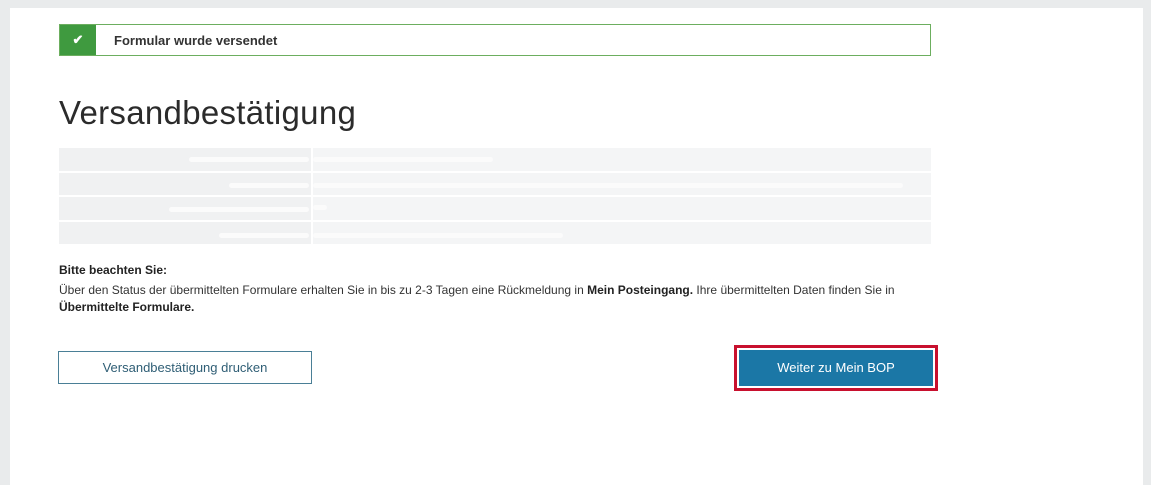  I want to click on notice-title: Bitte beachten Sie:, so click(113, 270).